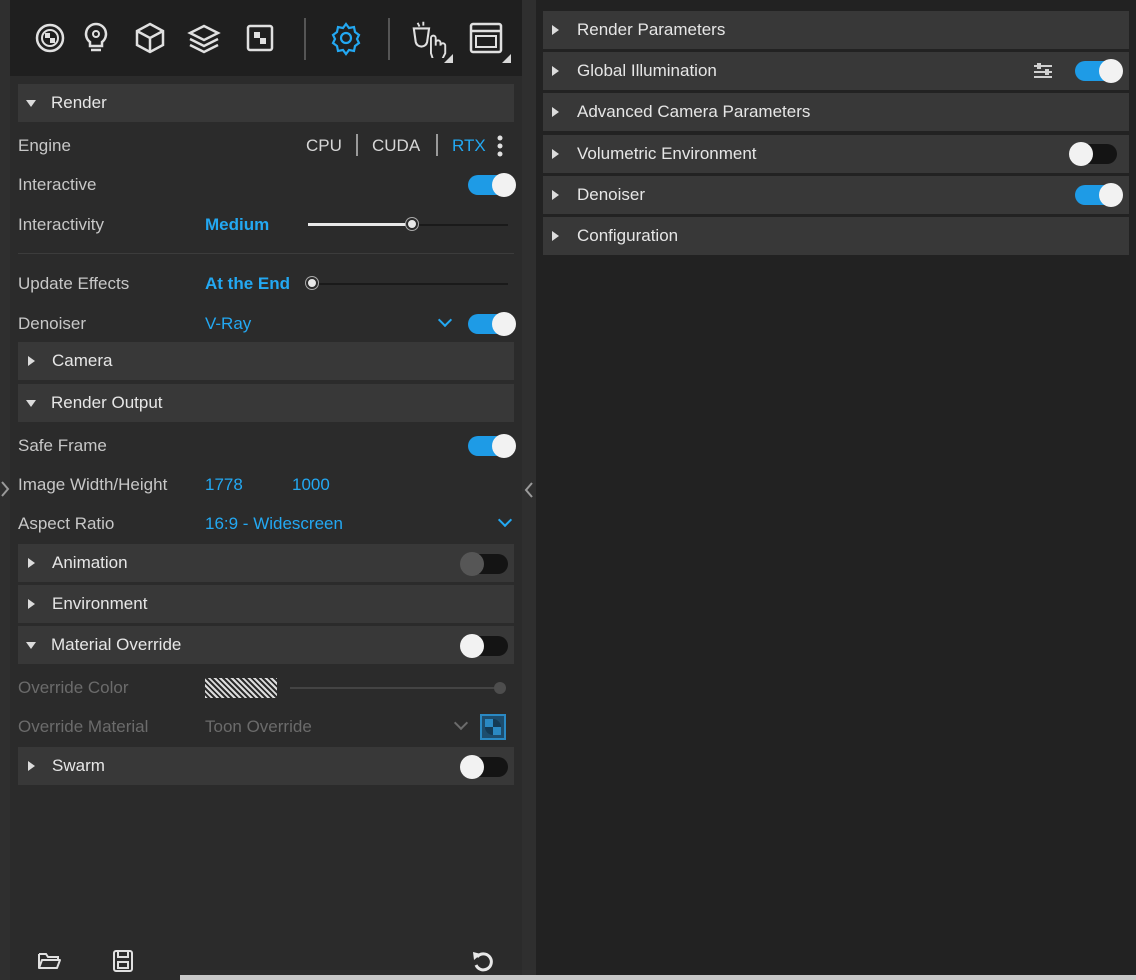 The height and width of the screenshot is (980, 1136). What do you see at coordinates (431, 40) in the screenshot?
I see `render-interactive-icon` at bounding box center [431, 40].